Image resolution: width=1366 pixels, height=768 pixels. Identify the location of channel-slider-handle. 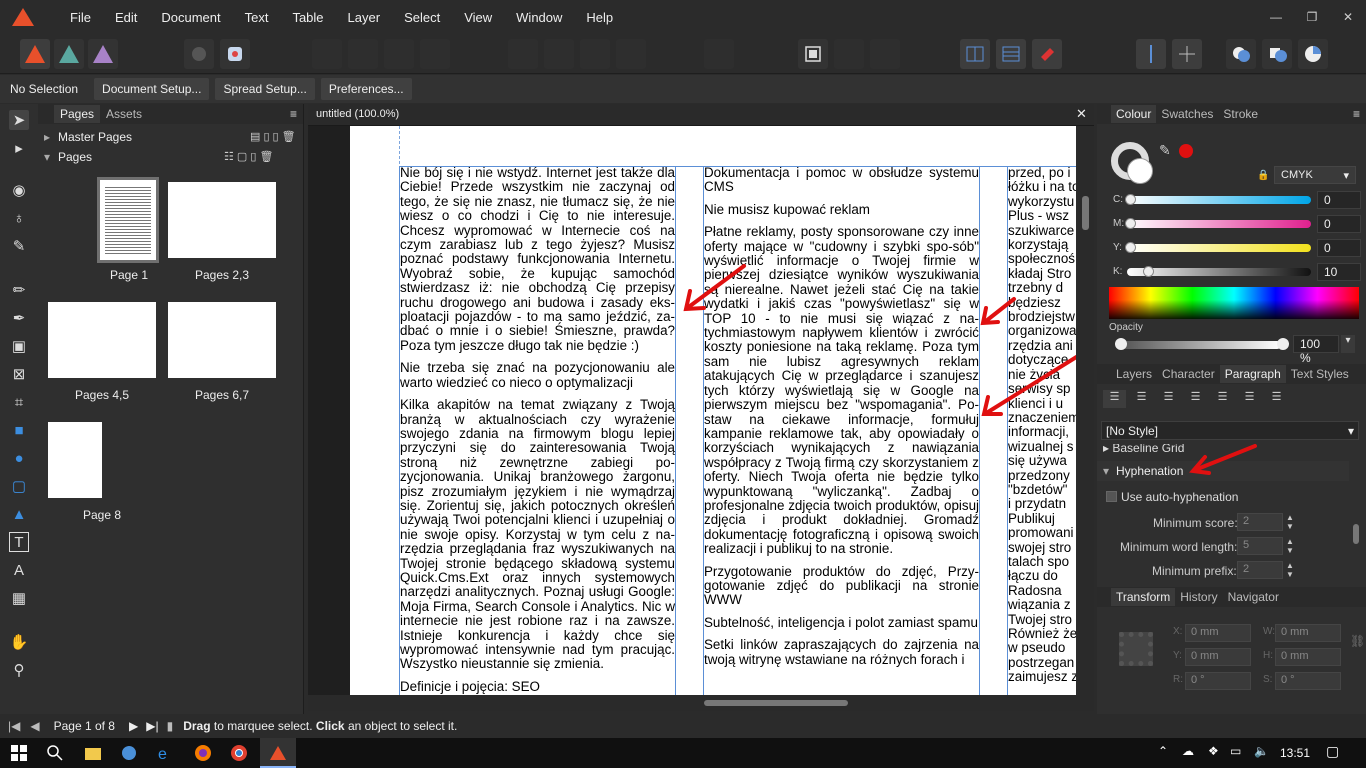
(1130, 223).